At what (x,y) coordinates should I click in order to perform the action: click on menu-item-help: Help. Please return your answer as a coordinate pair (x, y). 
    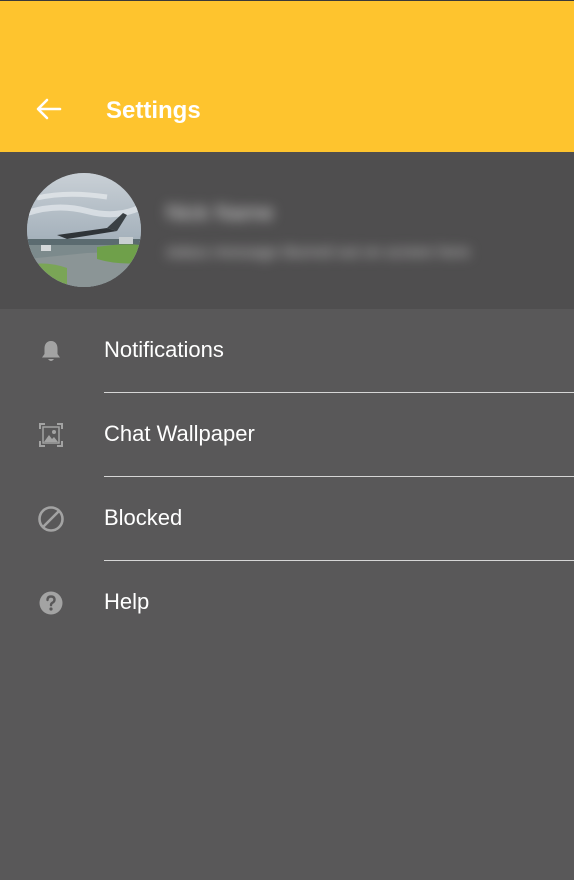
    Looking at the image, I should click on (287, 603).